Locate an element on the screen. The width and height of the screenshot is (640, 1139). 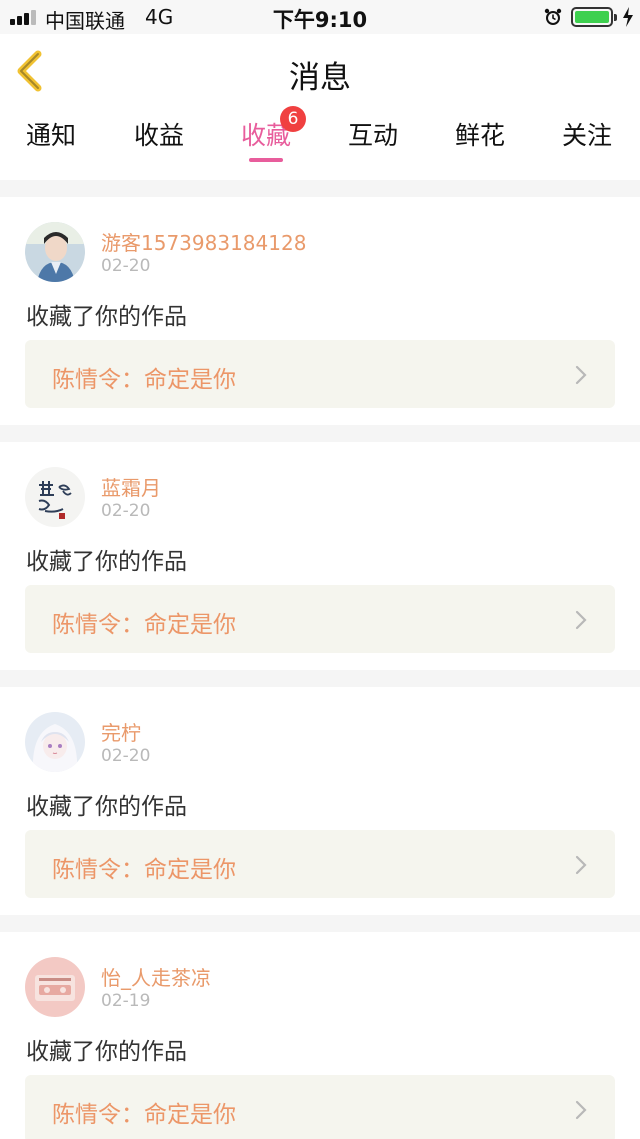
tab-following: 关注 is located at coordinates (587, 141).